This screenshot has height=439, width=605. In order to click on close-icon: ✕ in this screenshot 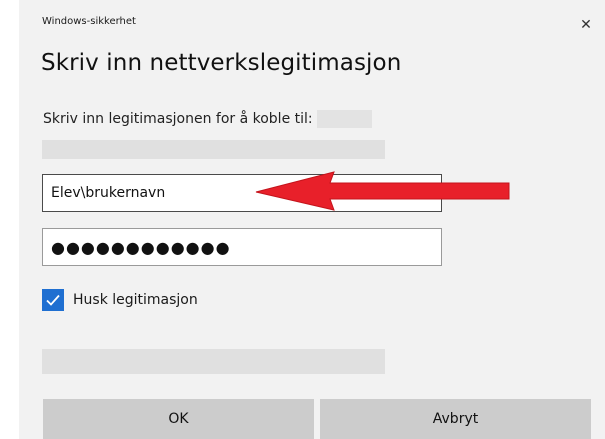, I will do `click(586, 25)`.